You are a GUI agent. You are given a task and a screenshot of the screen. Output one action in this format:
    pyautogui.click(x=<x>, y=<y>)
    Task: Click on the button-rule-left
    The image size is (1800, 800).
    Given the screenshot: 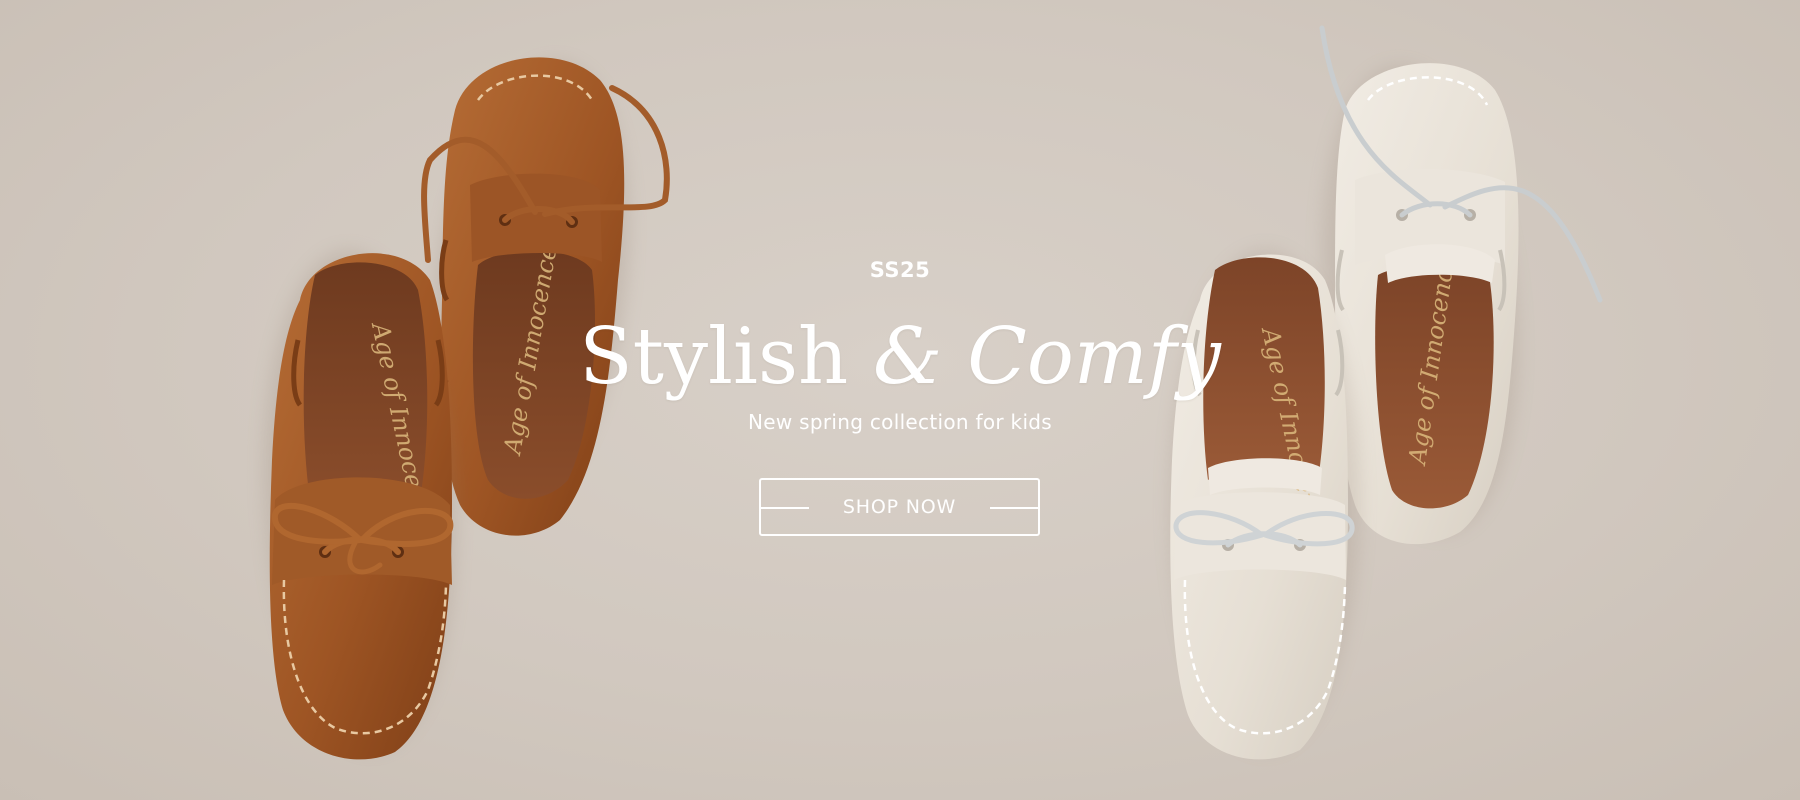 What is the action you would take?
    pyautogui.click(x=785, y=508)
    